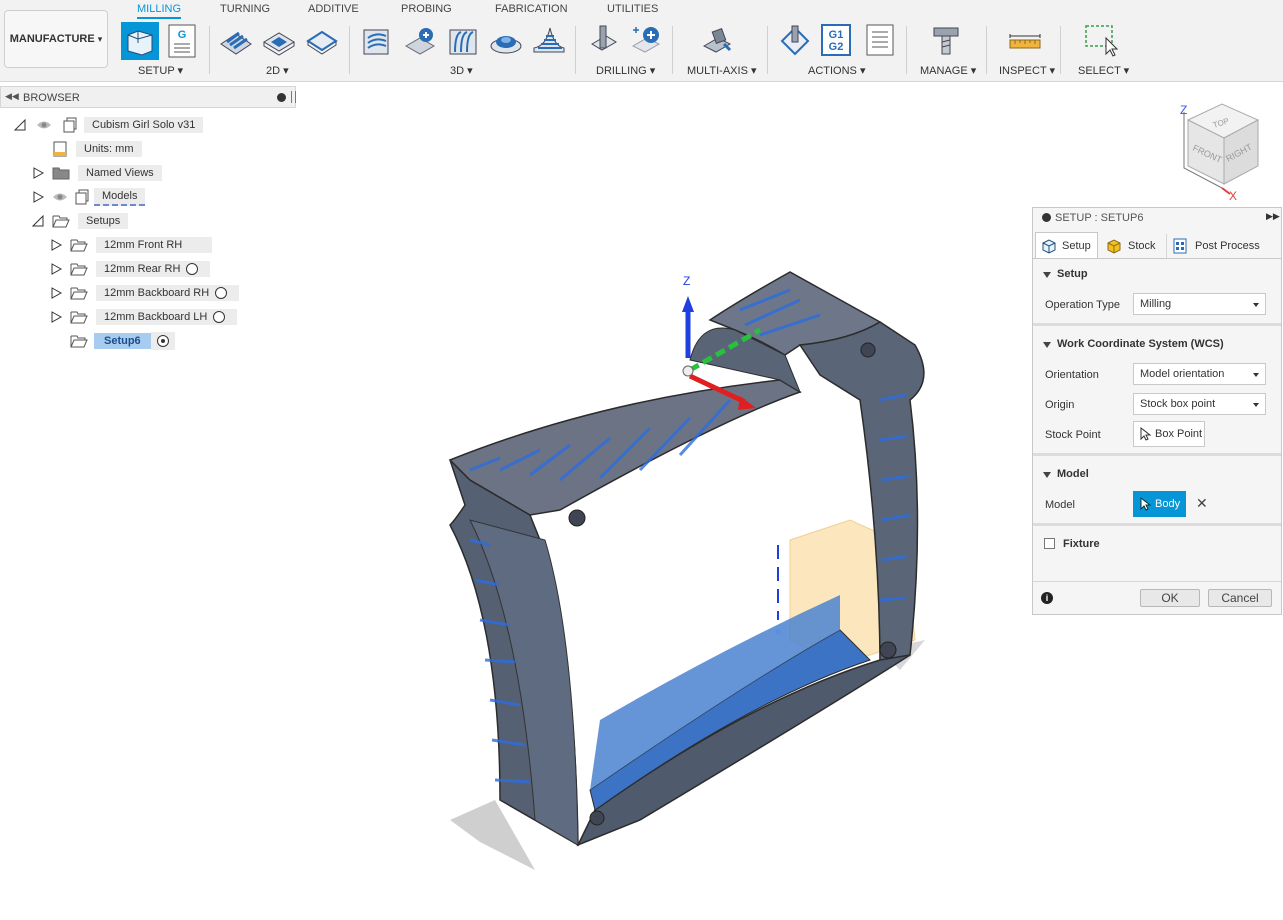 The width and height of the screenshot is (1283, 920). Describe the element at coordinates (1233, 196) in the screenshot. I see `view-cube-x: X` at that location.